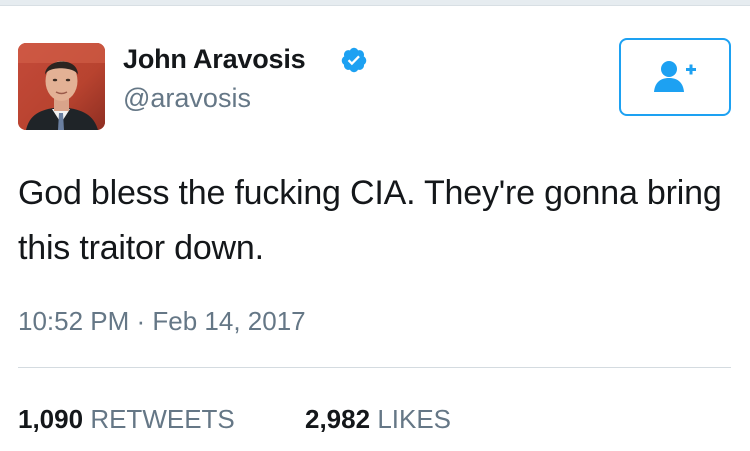 The height and width of the screenshot is (451, 750). What do you see at coordinates (162, 419) in the screenshot?
I see `retweets-label: RETWEETS` at bounding box center [162, 419].